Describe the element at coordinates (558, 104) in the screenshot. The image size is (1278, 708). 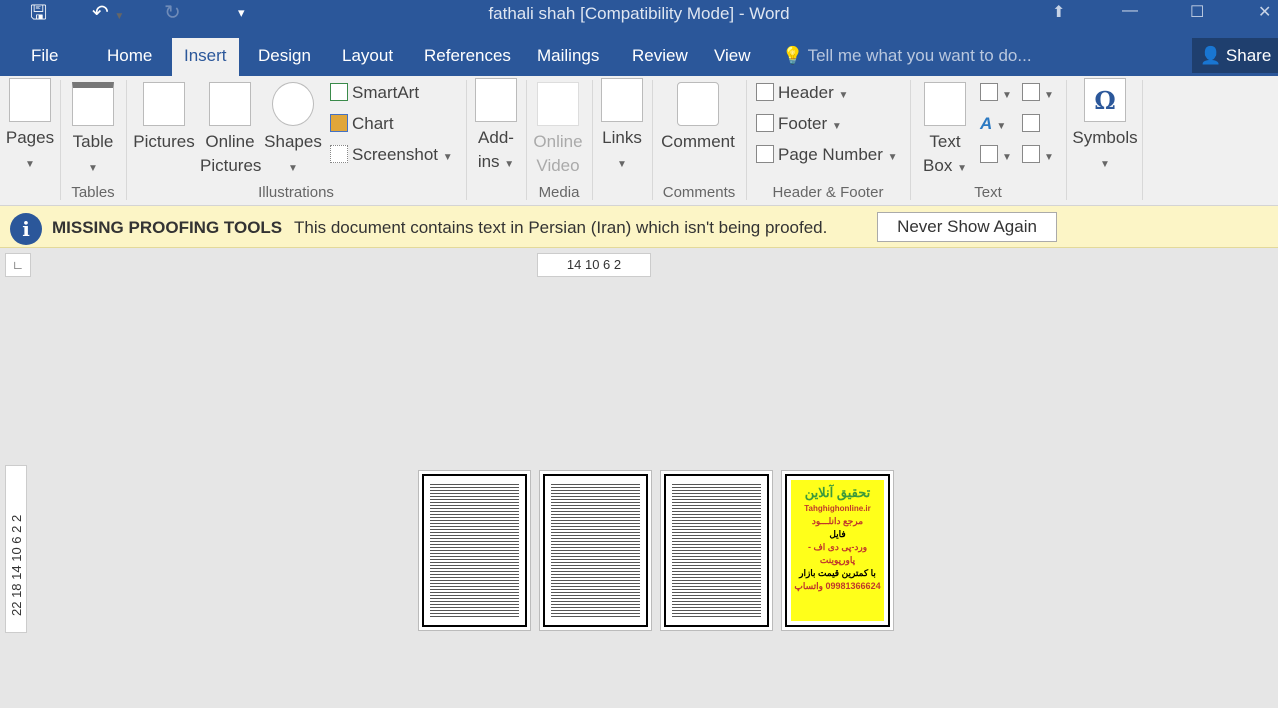
I see `online-video-icon` at that location.